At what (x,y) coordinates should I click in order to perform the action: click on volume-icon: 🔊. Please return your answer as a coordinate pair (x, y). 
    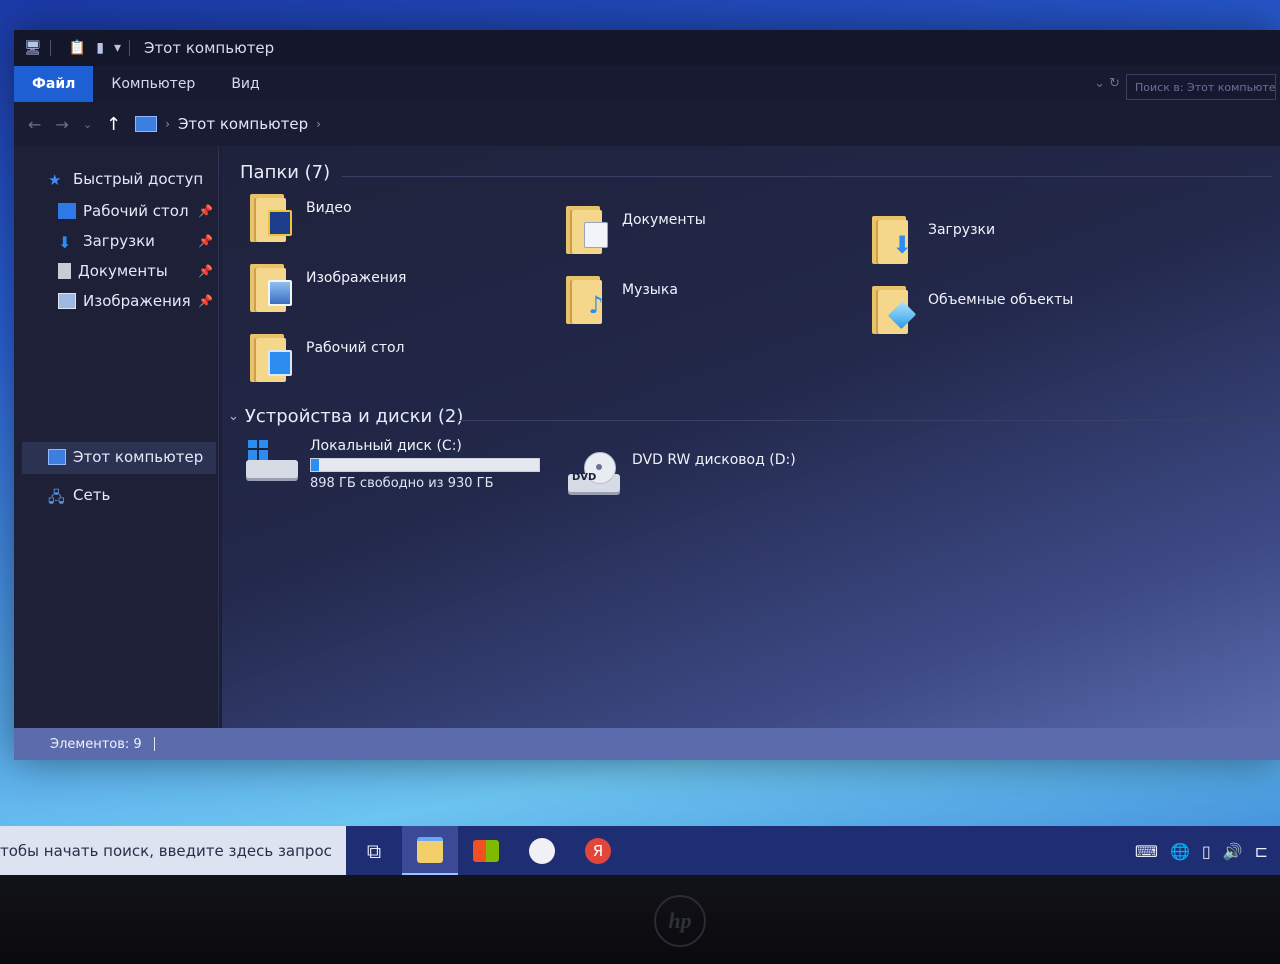
    Looking at the image, I should click on (1233, 851).